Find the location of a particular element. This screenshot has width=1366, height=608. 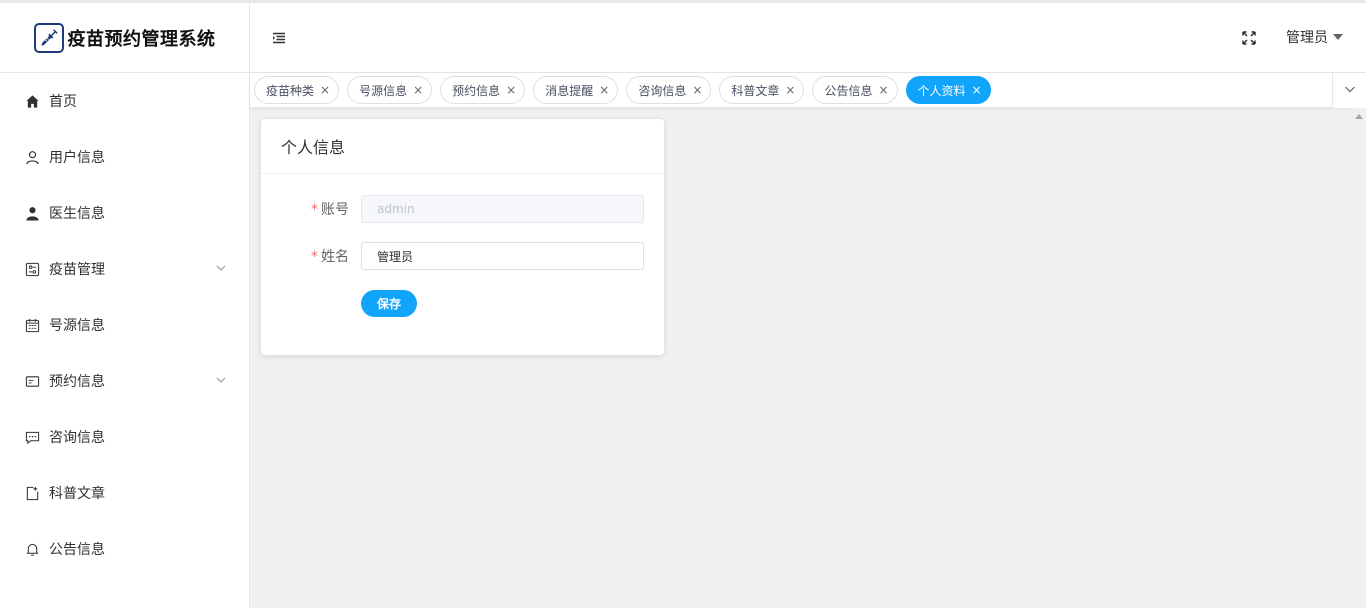

sidebar-item-label: 号源信息 is located at coordinates (77, 326).